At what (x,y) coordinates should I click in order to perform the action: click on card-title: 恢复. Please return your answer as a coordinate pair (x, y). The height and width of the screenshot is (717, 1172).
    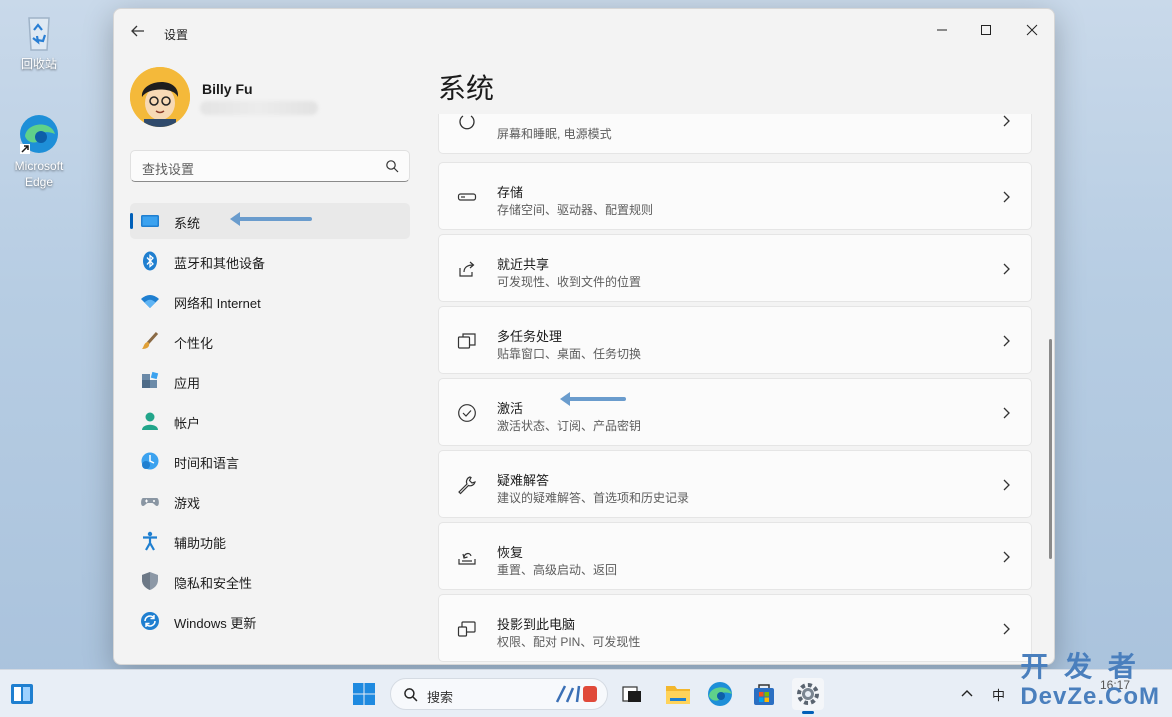
    Looking at the image, I should click on (510, 552).